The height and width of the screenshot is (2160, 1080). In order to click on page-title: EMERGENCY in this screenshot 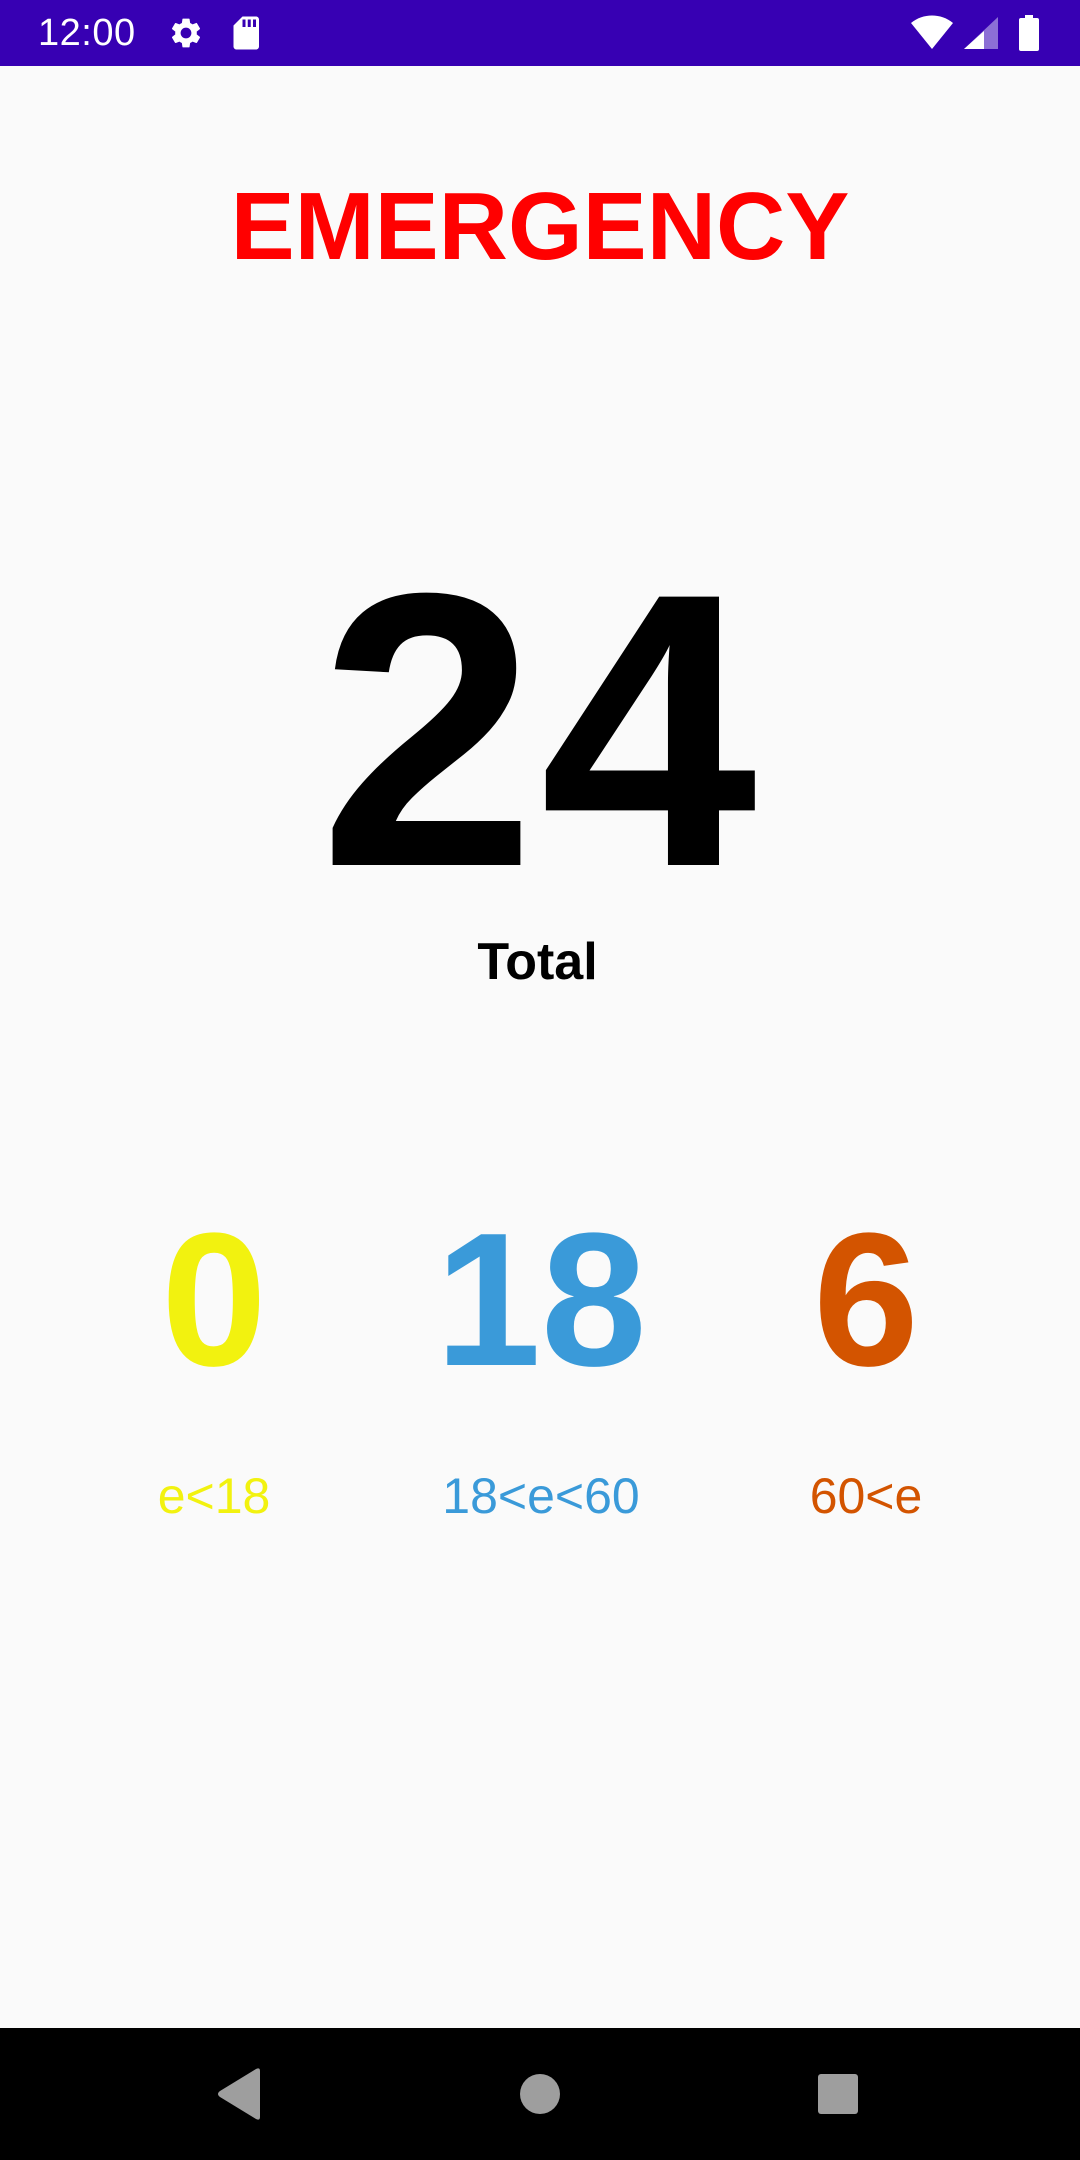, I will do `click(540, 226)`.